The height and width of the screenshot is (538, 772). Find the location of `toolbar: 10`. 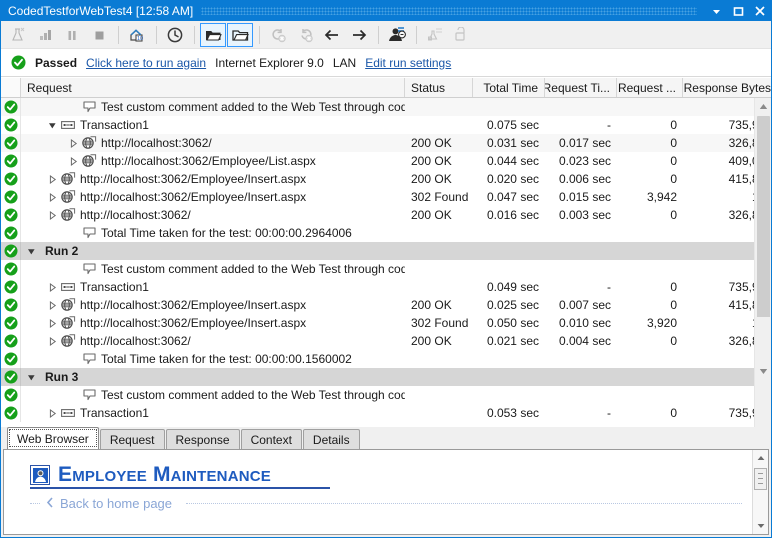

toolbar: 10 is located at coordinates (386, 35).